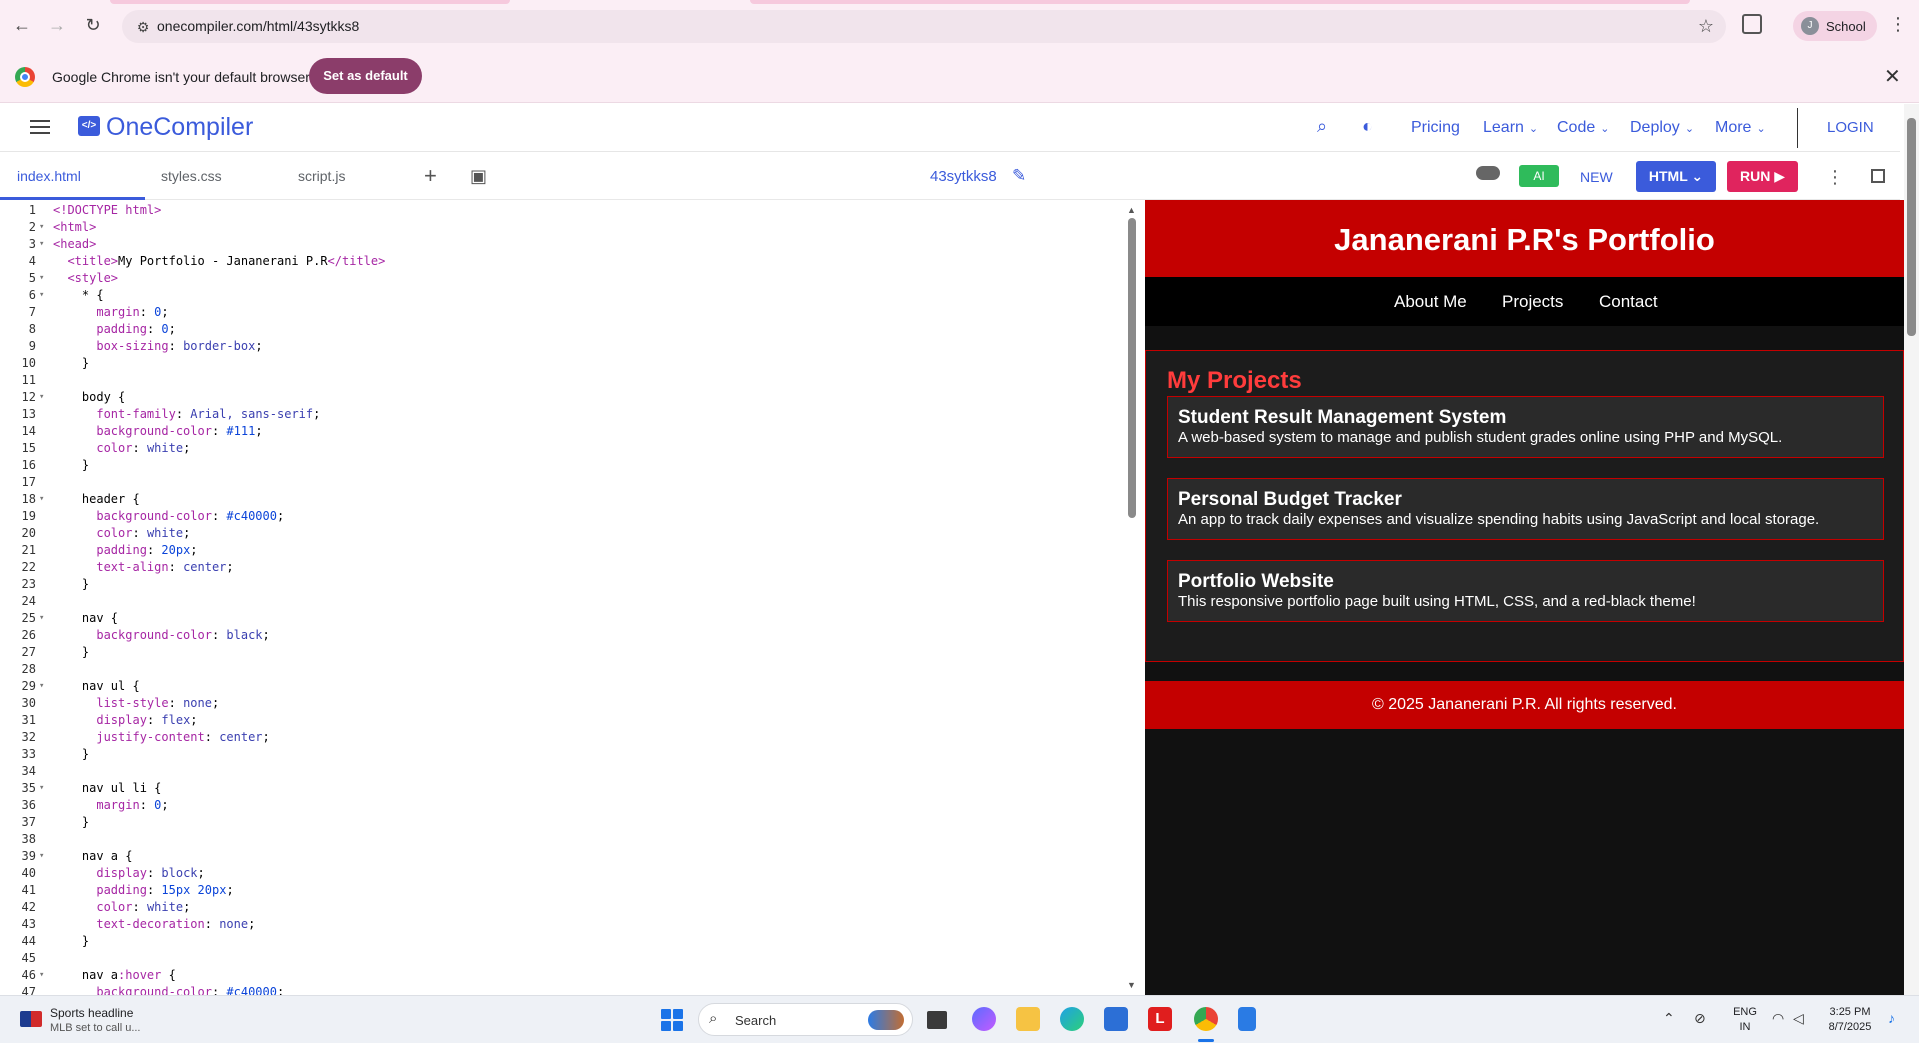  Describe the element at coordinates (1131, 210) in the screenshot. I see `scroll-up-icon: ▲` at that location.